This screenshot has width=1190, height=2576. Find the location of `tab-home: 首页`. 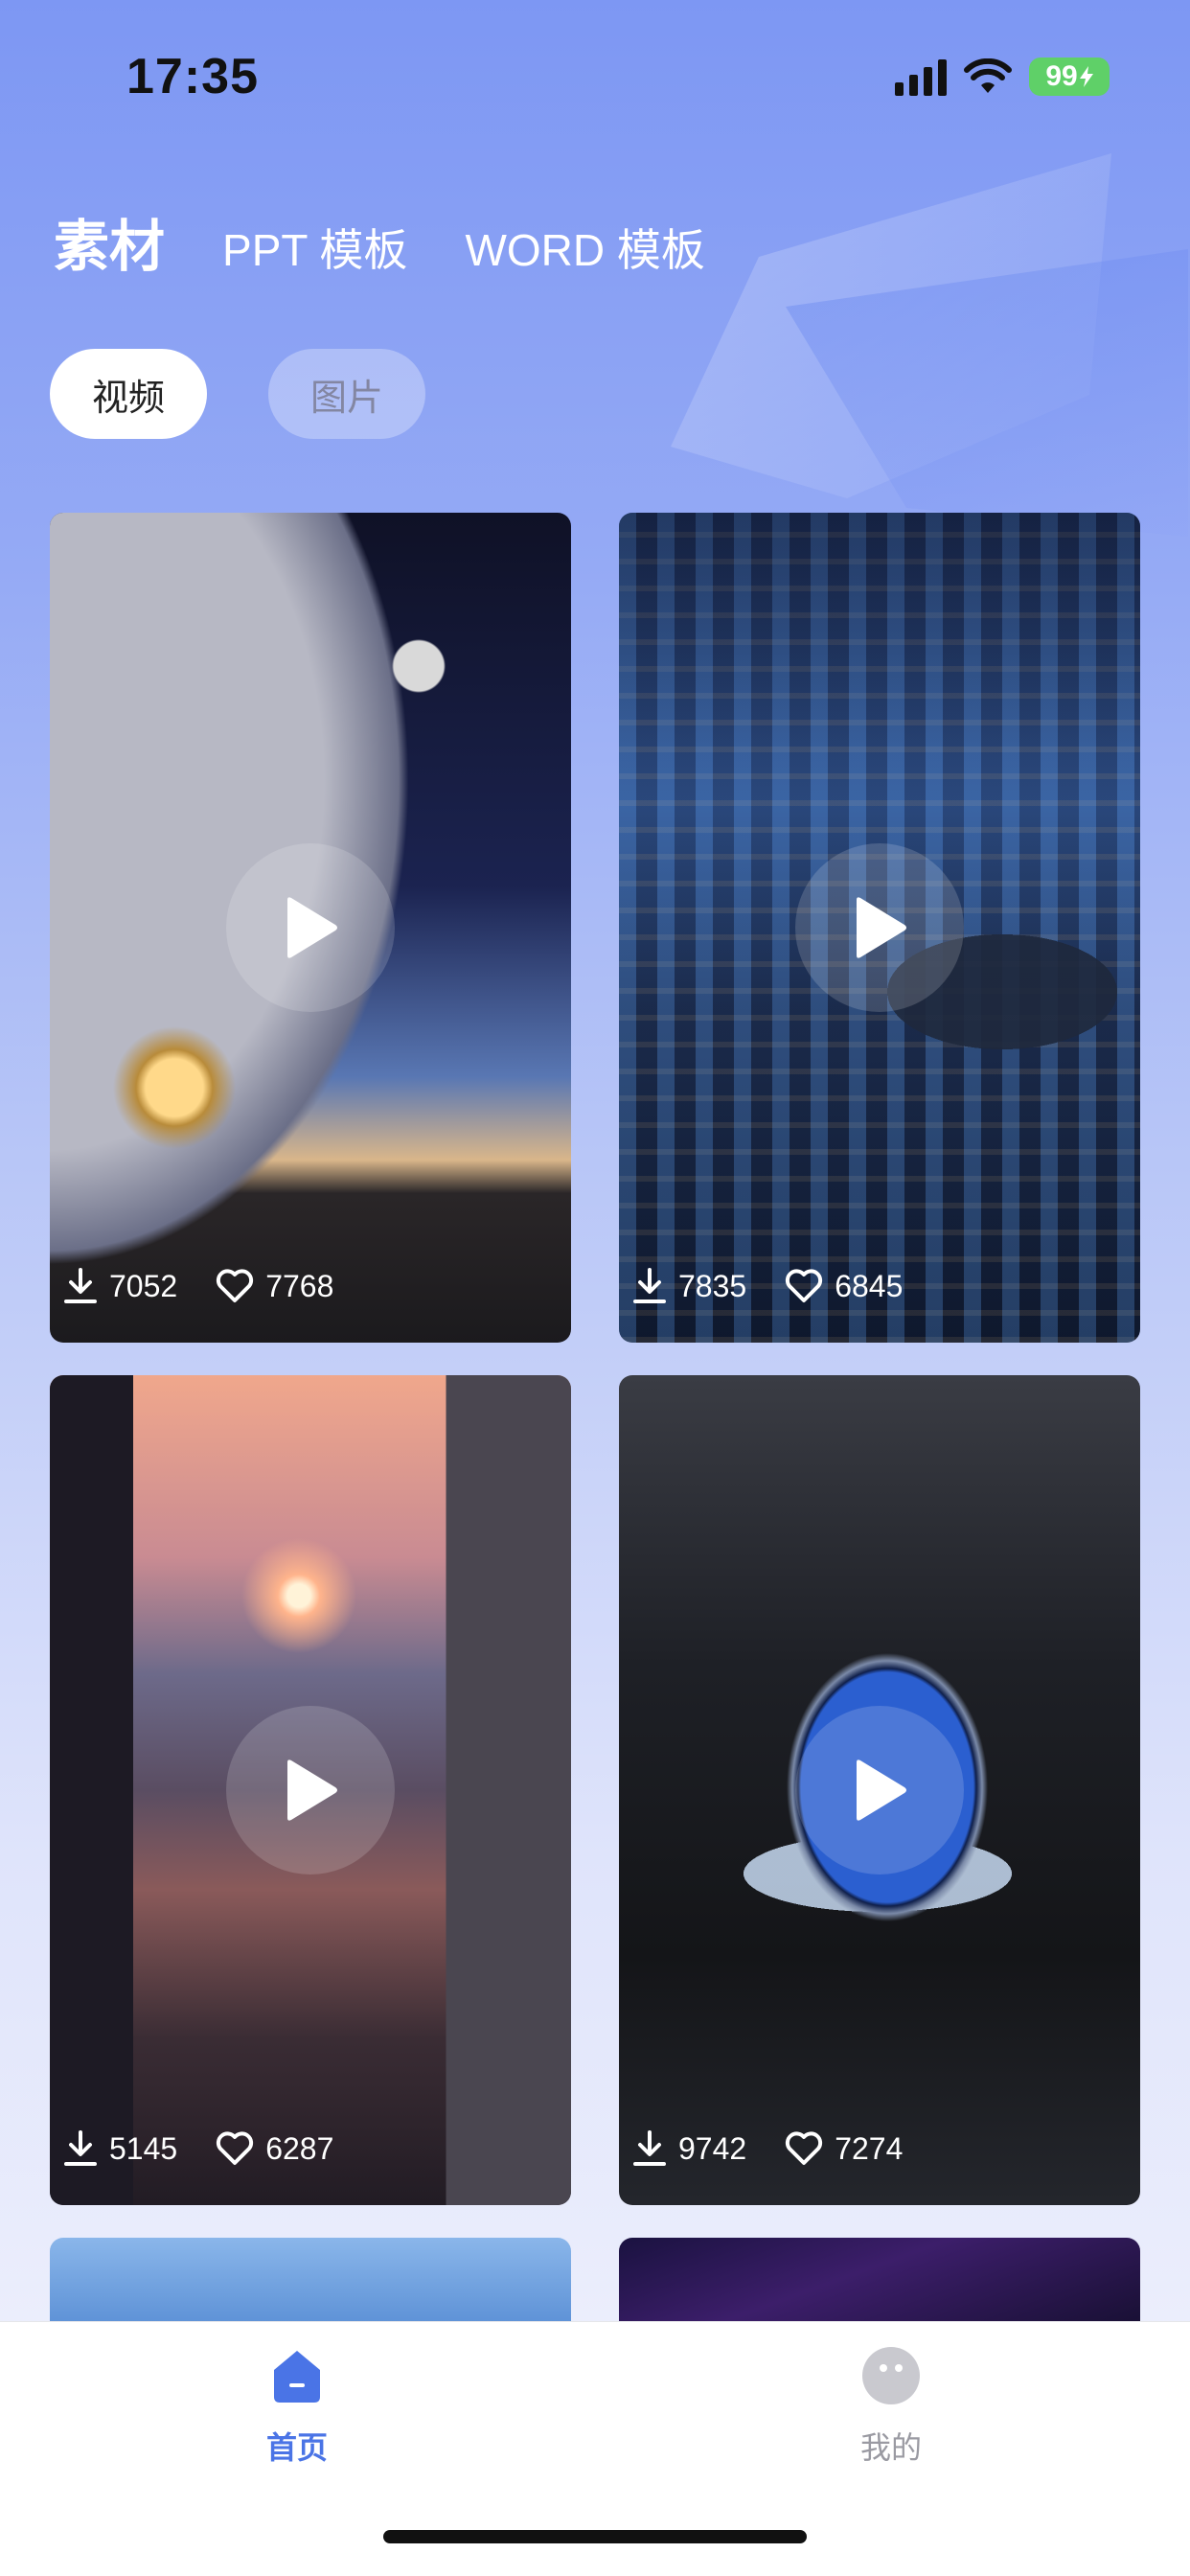

tab-home: 首页 is located at coordinates (297, 2406).